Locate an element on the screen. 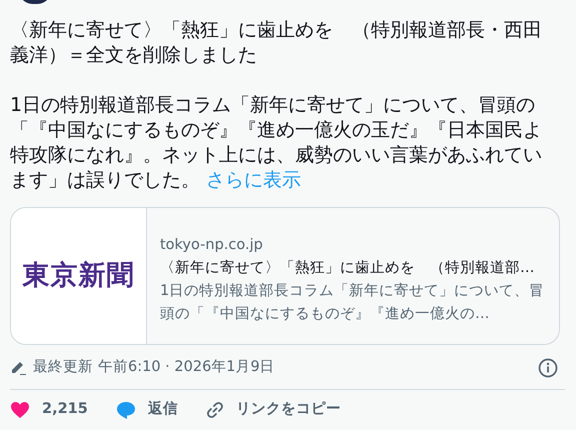 The image size is (576, 430). post-title: 〈新年に寄せて〉「熱狂」に歯止めを （特別報道部長・西田義洋）＝全文を削除しました is located at coordinates (276, 43).